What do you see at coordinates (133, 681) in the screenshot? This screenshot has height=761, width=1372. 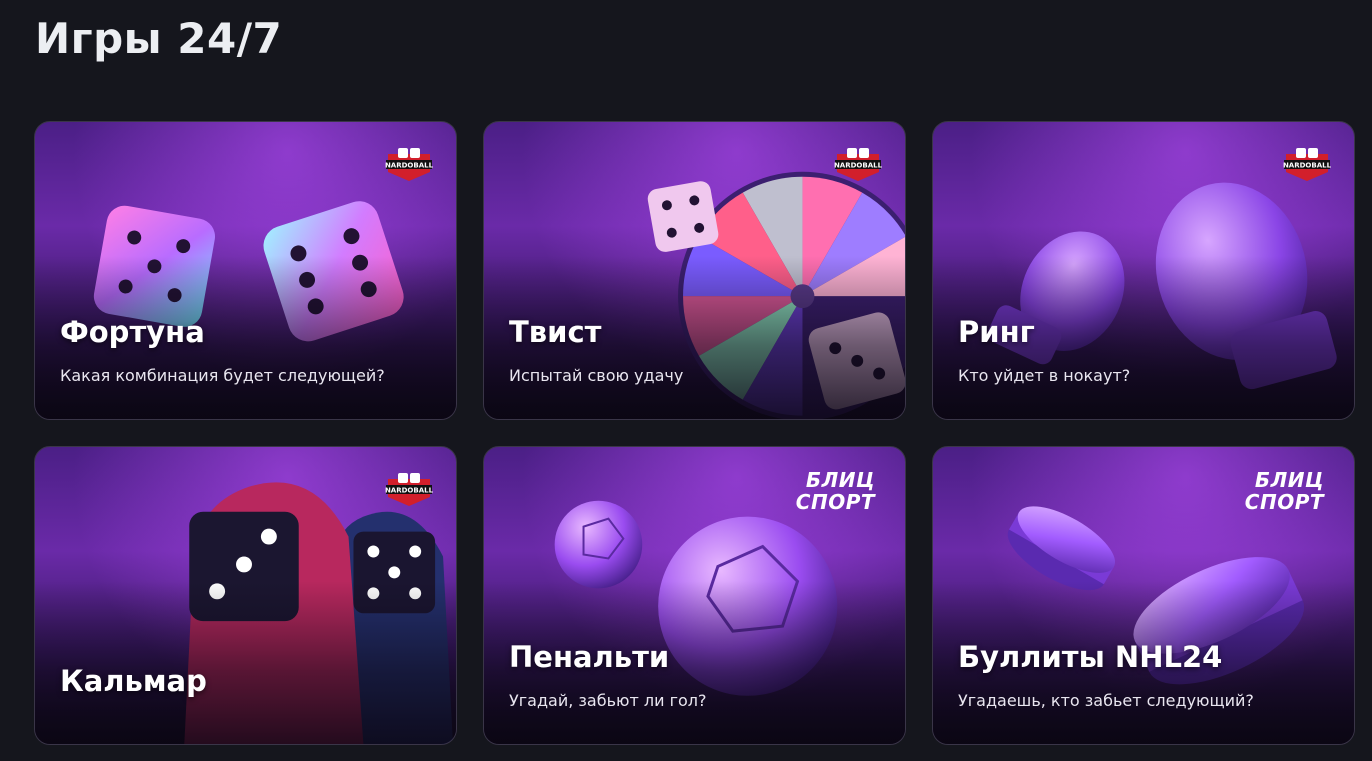 I see `game-title: Кальмар` at bounding box center [133, 681].